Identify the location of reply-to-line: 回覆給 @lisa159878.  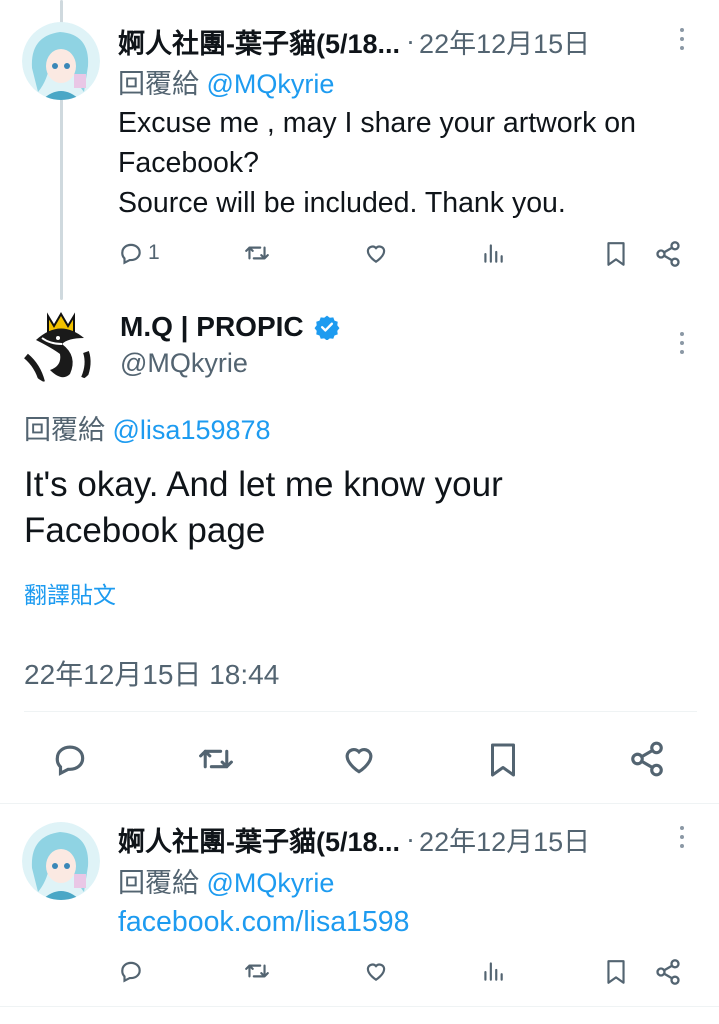
(147, 427).